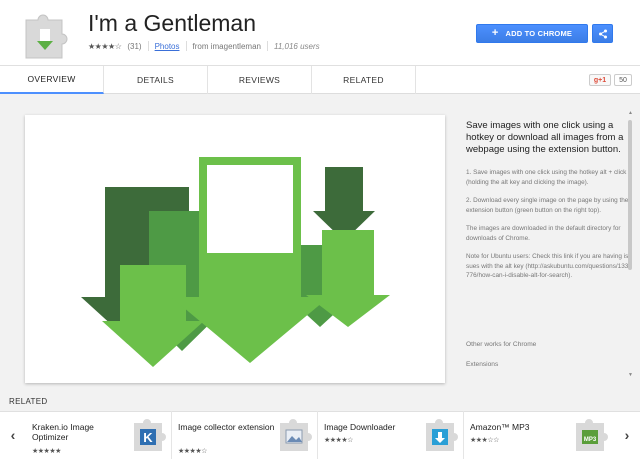  Describe the element at coordinates (364, 80) in the screenshot. I see `tab-related: RELATED` at that location.